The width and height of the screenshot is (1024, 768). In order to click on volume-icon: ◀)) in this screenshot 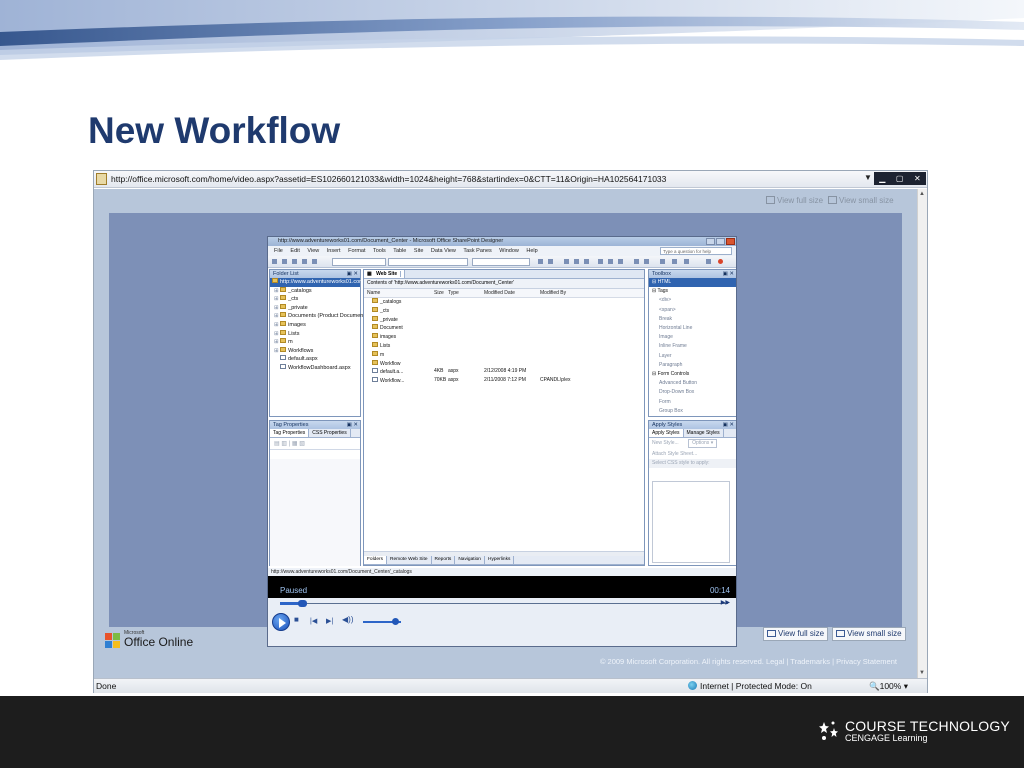, I will do `click(347, 619)`.